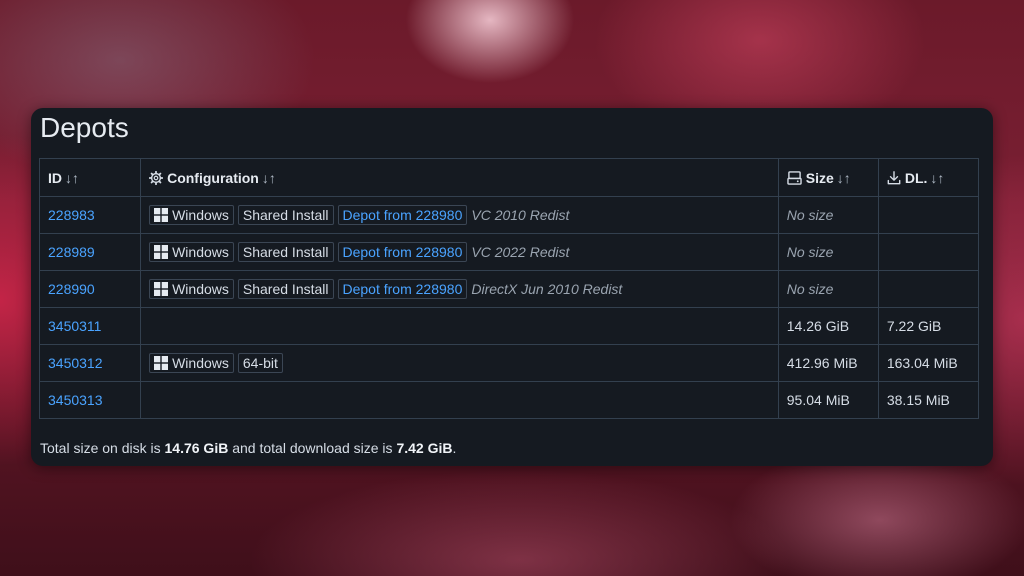 The width and height of the screenshot is (1024, 576). Describe the element at coordinates (828, 363) in the screenshot. I see `size-cell: 412.96 MiB` at that location.